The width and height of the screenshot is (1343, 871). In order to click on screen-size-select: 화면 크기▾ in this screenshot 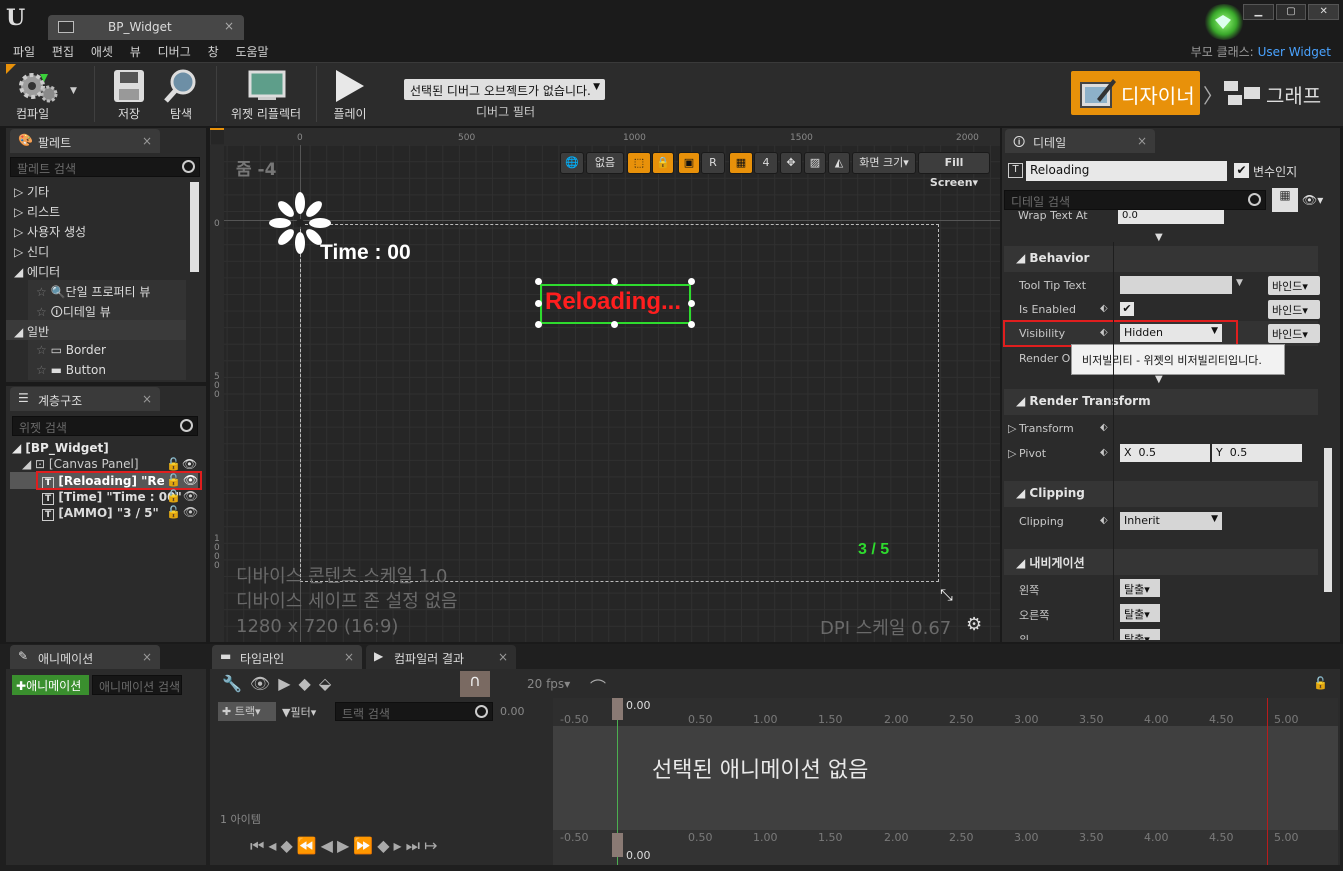, I will do `click(884, 163)`.